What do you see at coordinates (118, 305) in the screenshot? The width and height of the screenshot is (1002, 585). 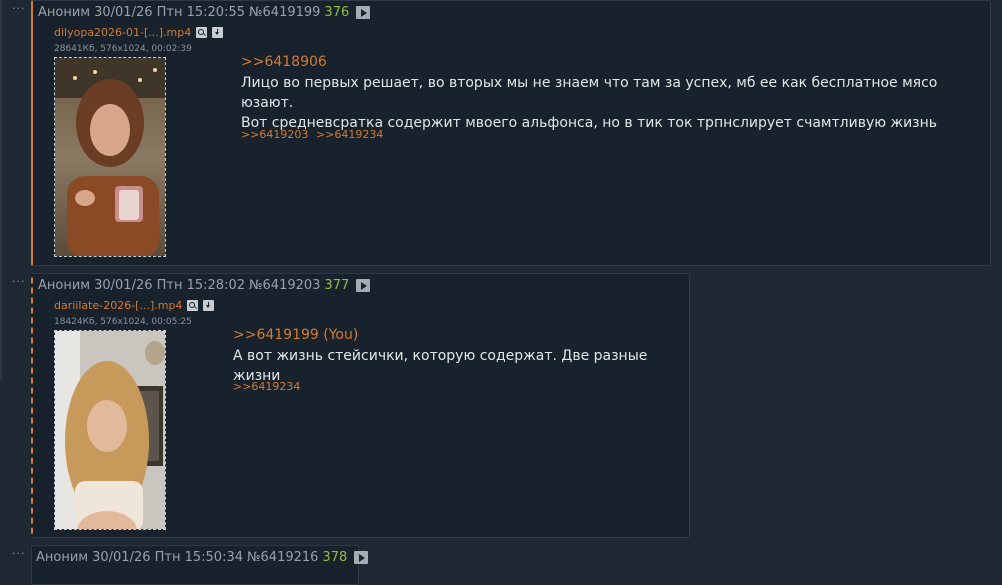 I see `file-name-link: dariilate-2026-[...].mp4` at bounding box center [118, 305].